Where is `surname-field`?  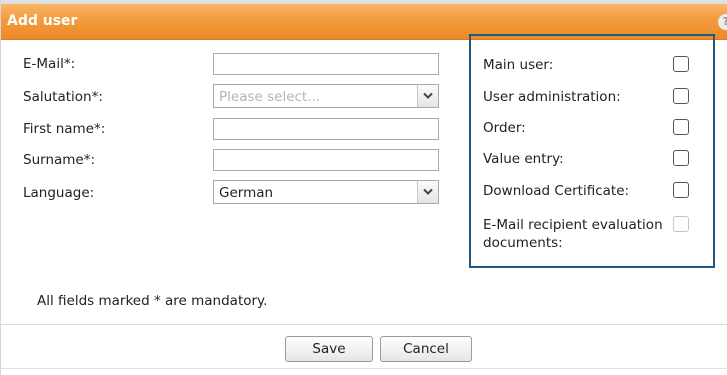 surname-field is located at coordinates (326, 160).